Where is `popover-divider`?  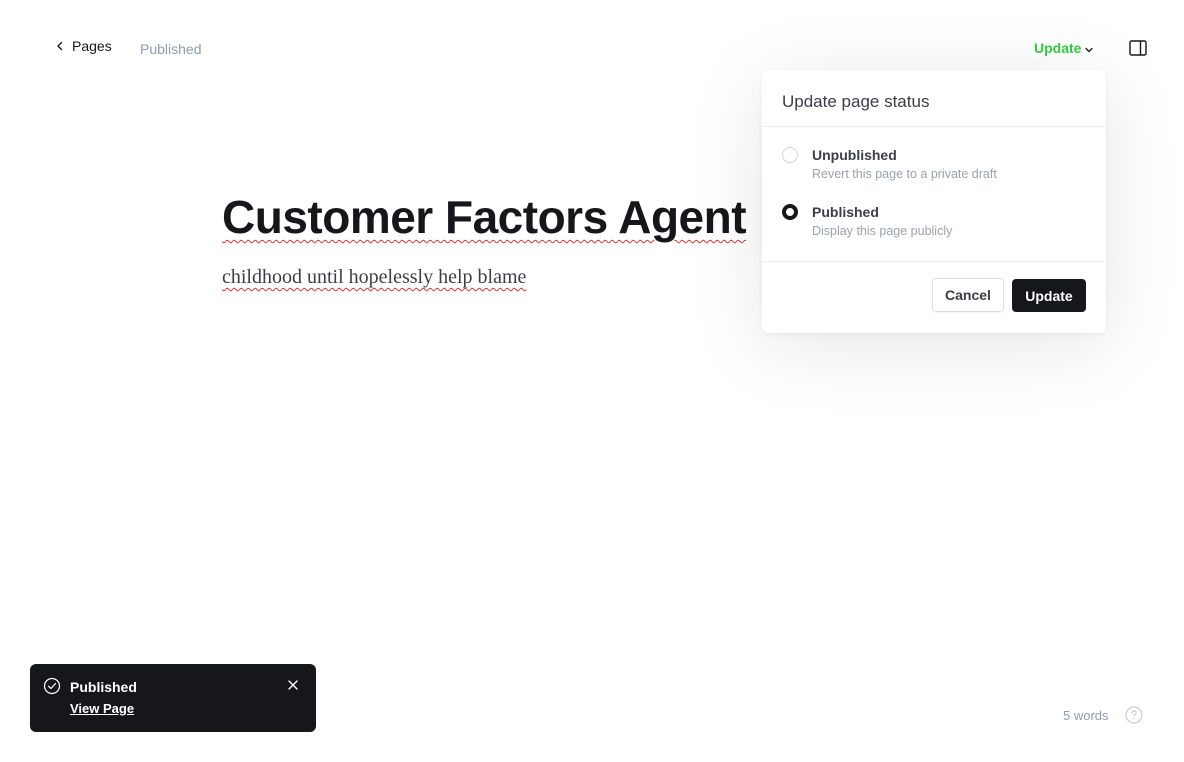
popover-divider is located at coordinates (934, 261).